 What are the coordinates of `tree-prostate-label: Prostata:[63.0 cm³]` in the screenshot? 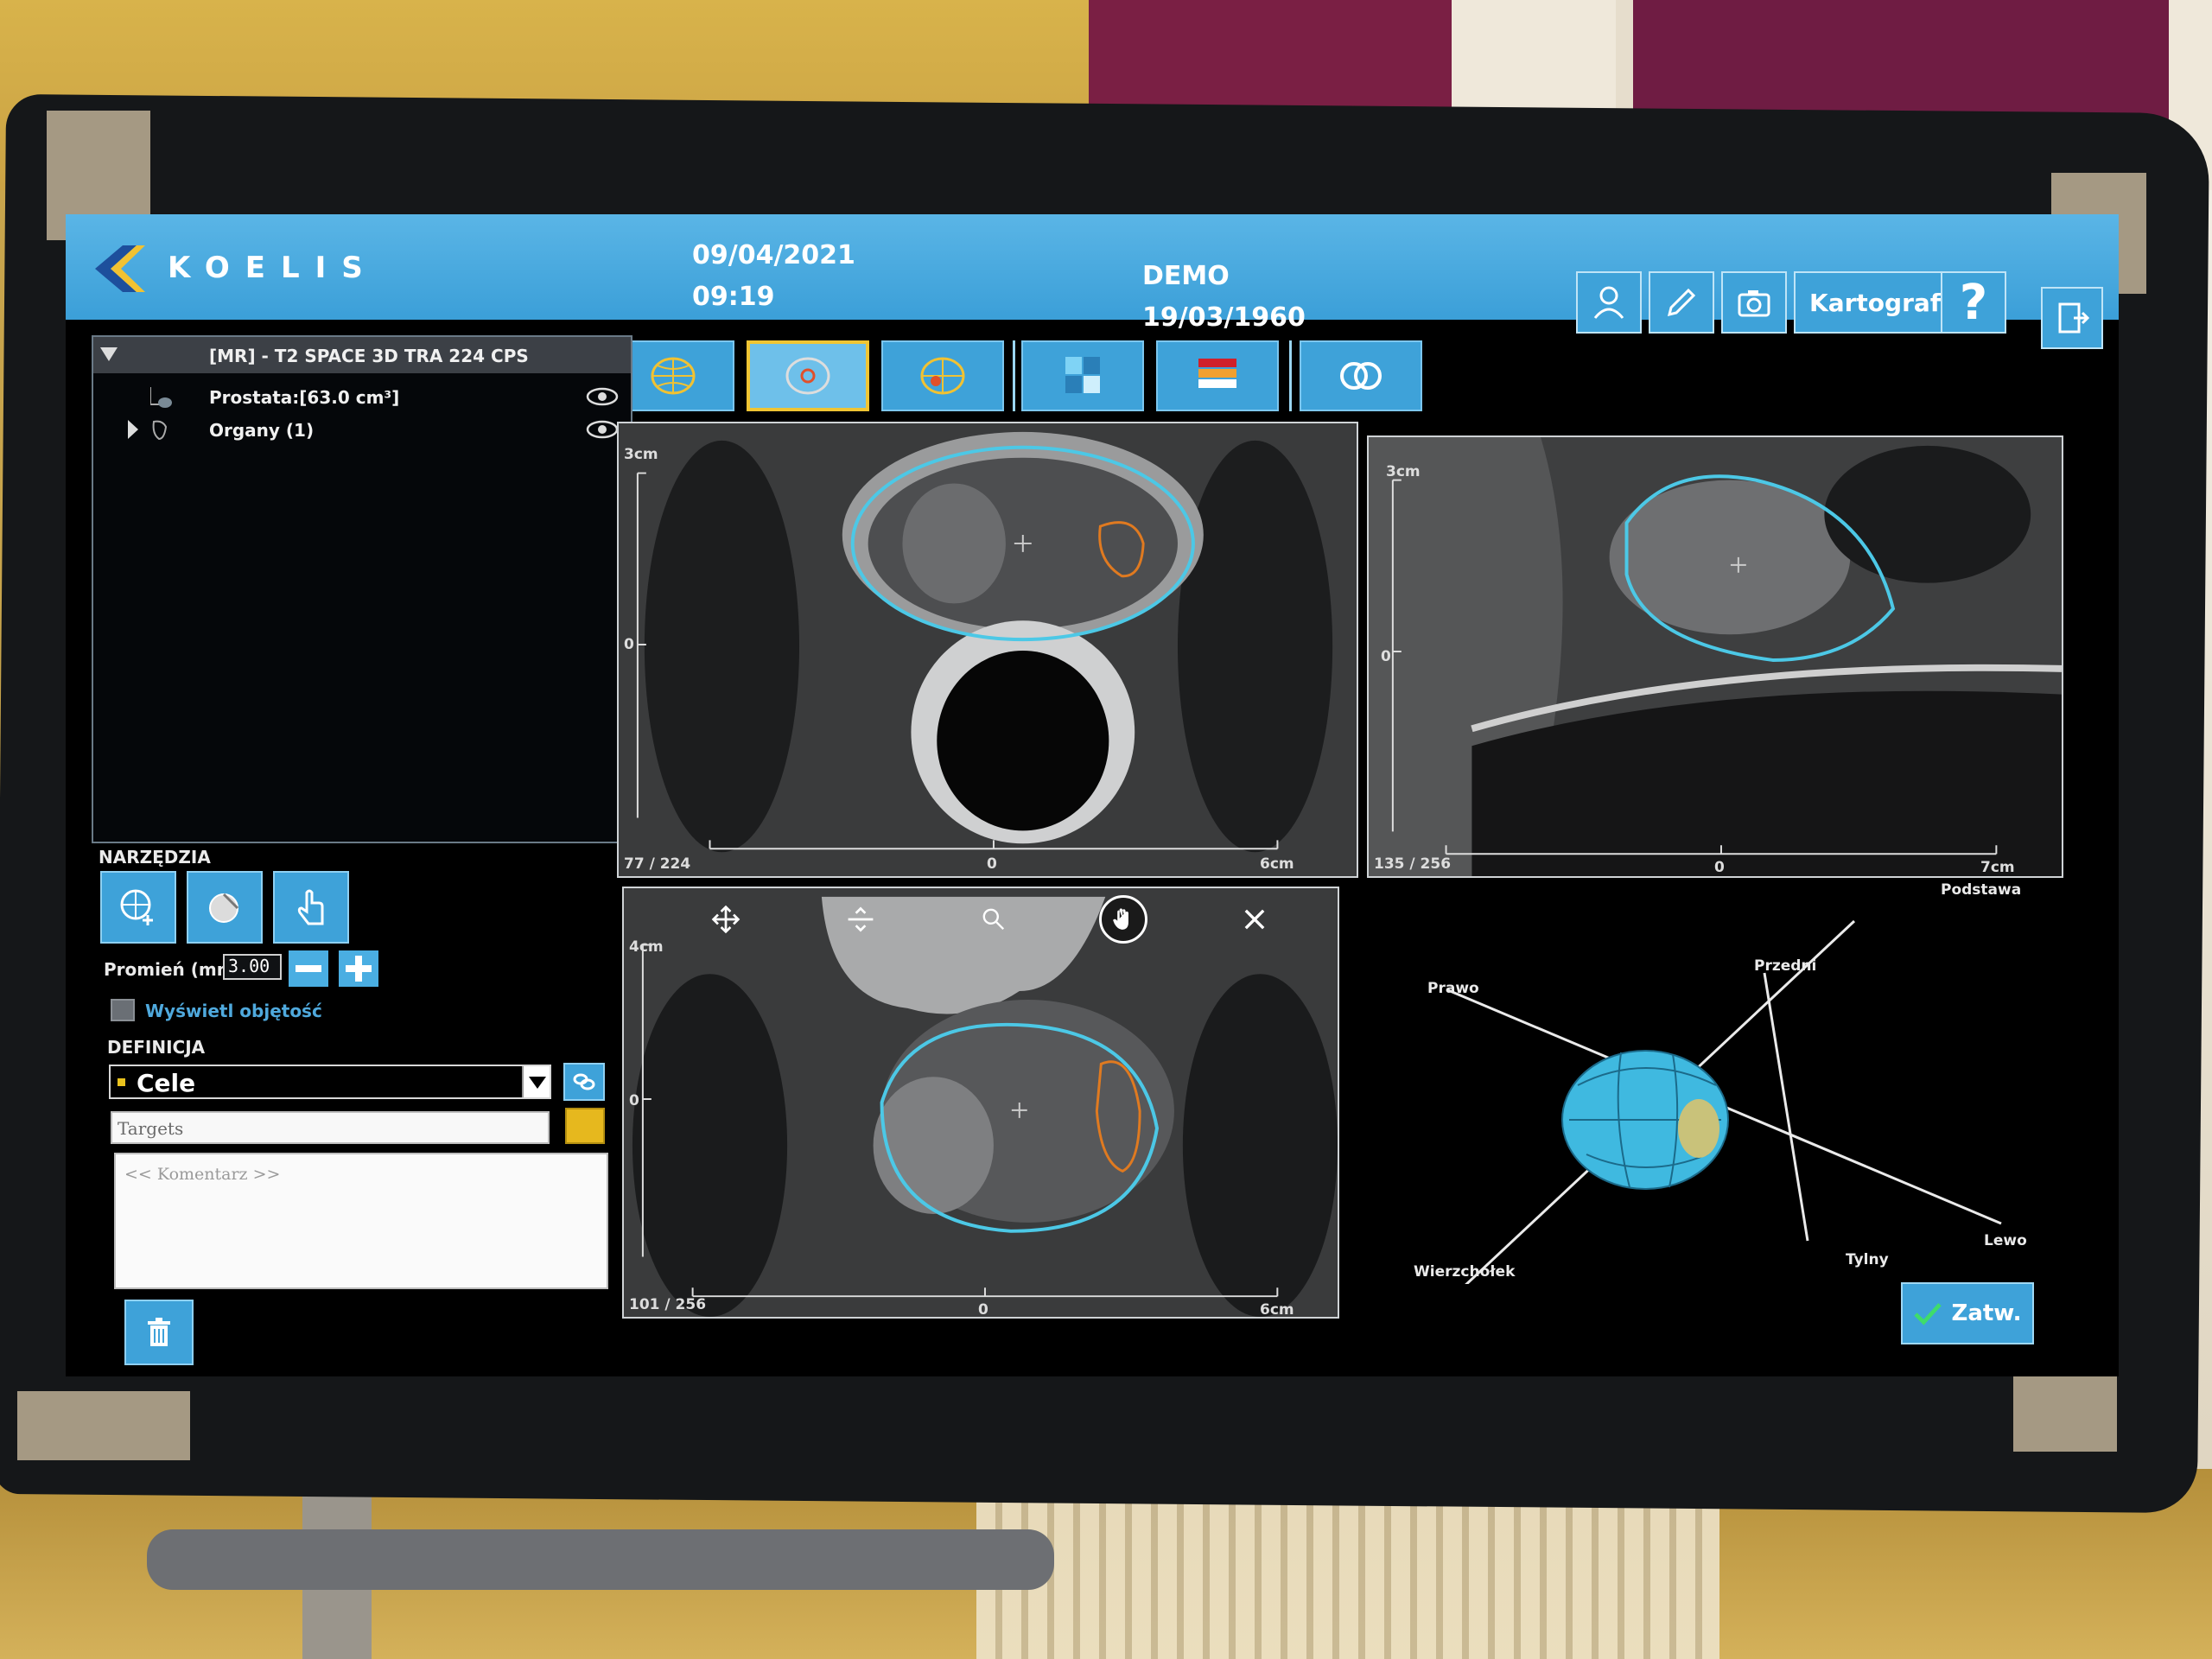 It's located at (304, 397).